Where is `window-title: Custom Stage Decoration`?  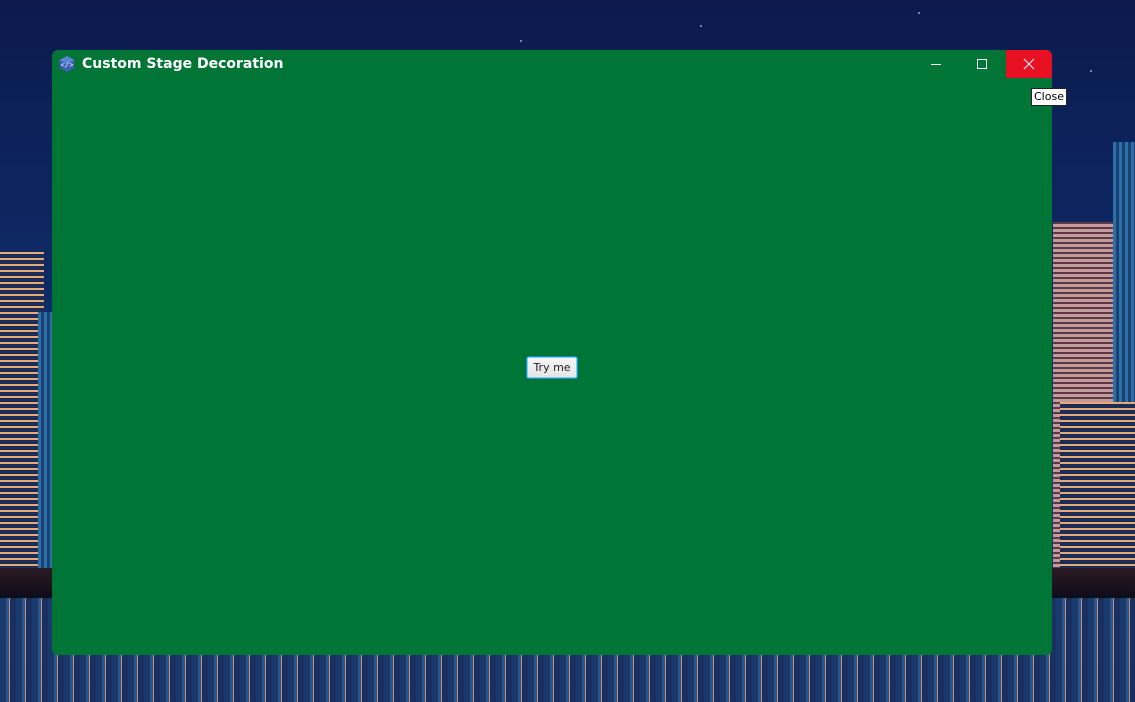 window-title: Custom Stage Decoration is located at coordinates (183, 64).